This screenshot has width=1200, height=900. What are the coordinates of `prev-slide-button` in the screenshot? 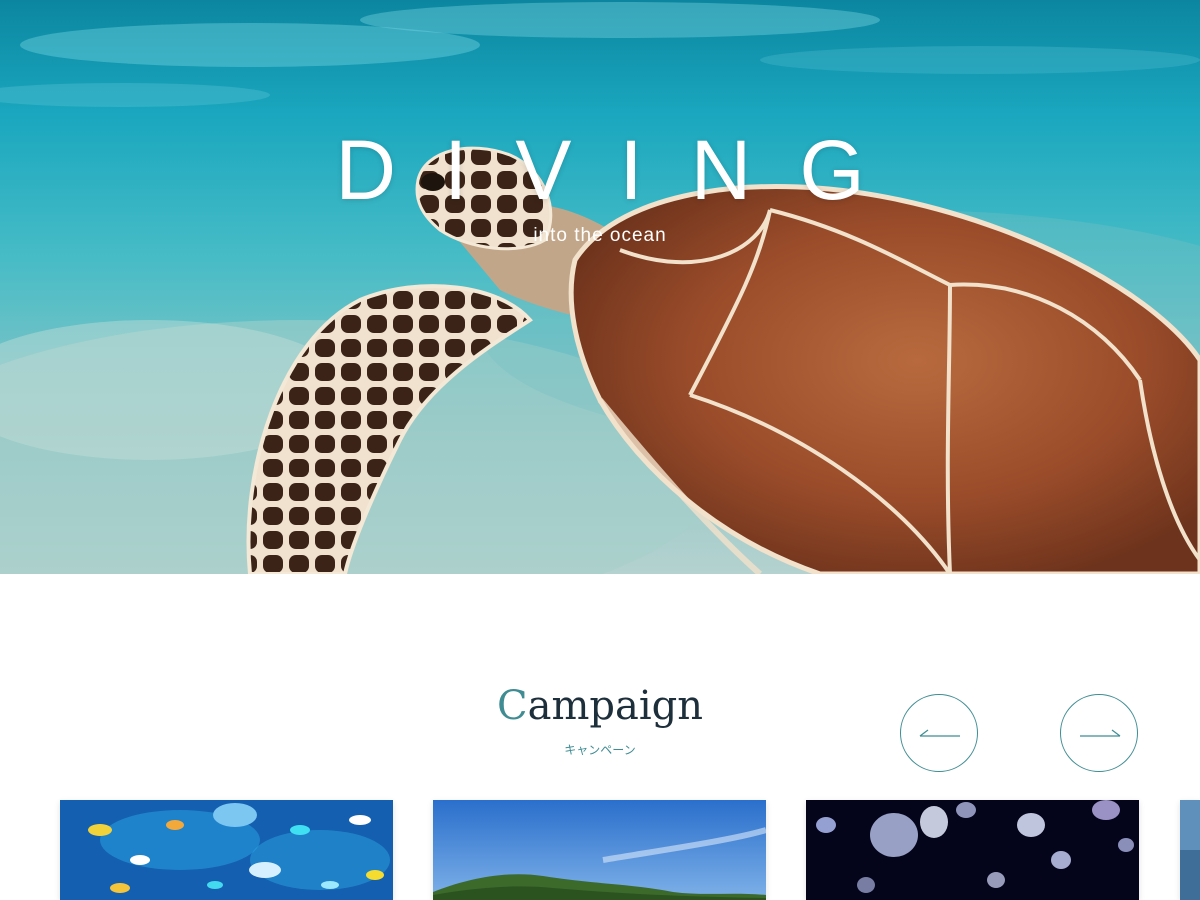 It's located at (939, 733).